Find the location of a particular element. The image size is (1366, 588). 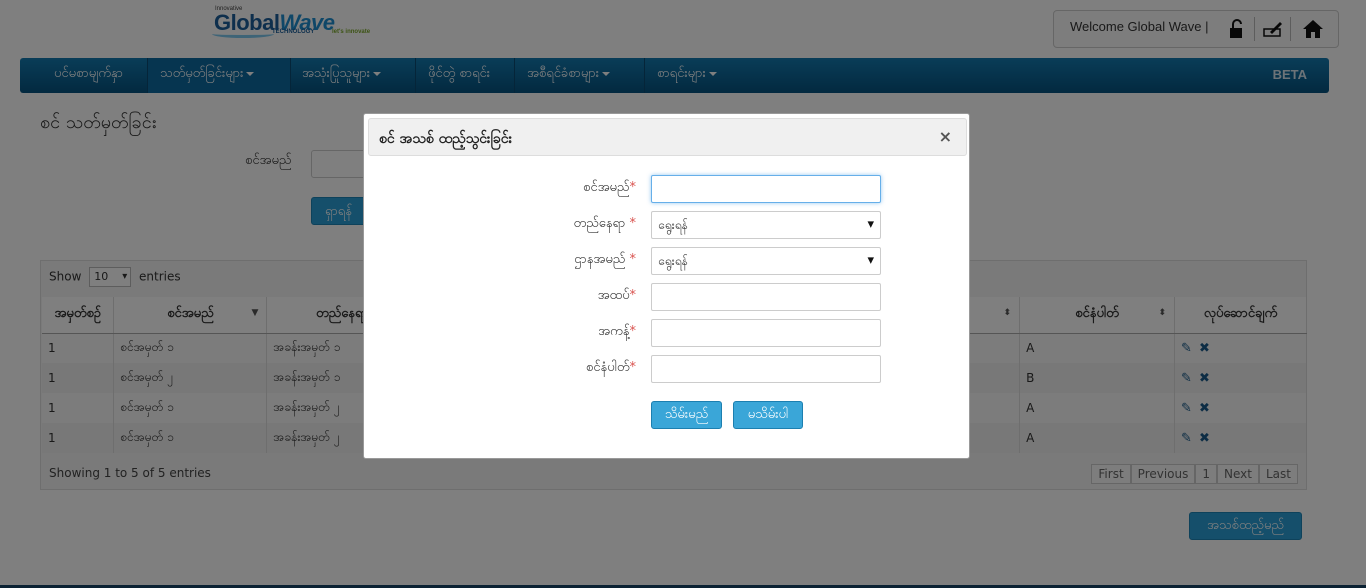

department-label: ဌာနအမည် * is located at coordinates (605, 260).